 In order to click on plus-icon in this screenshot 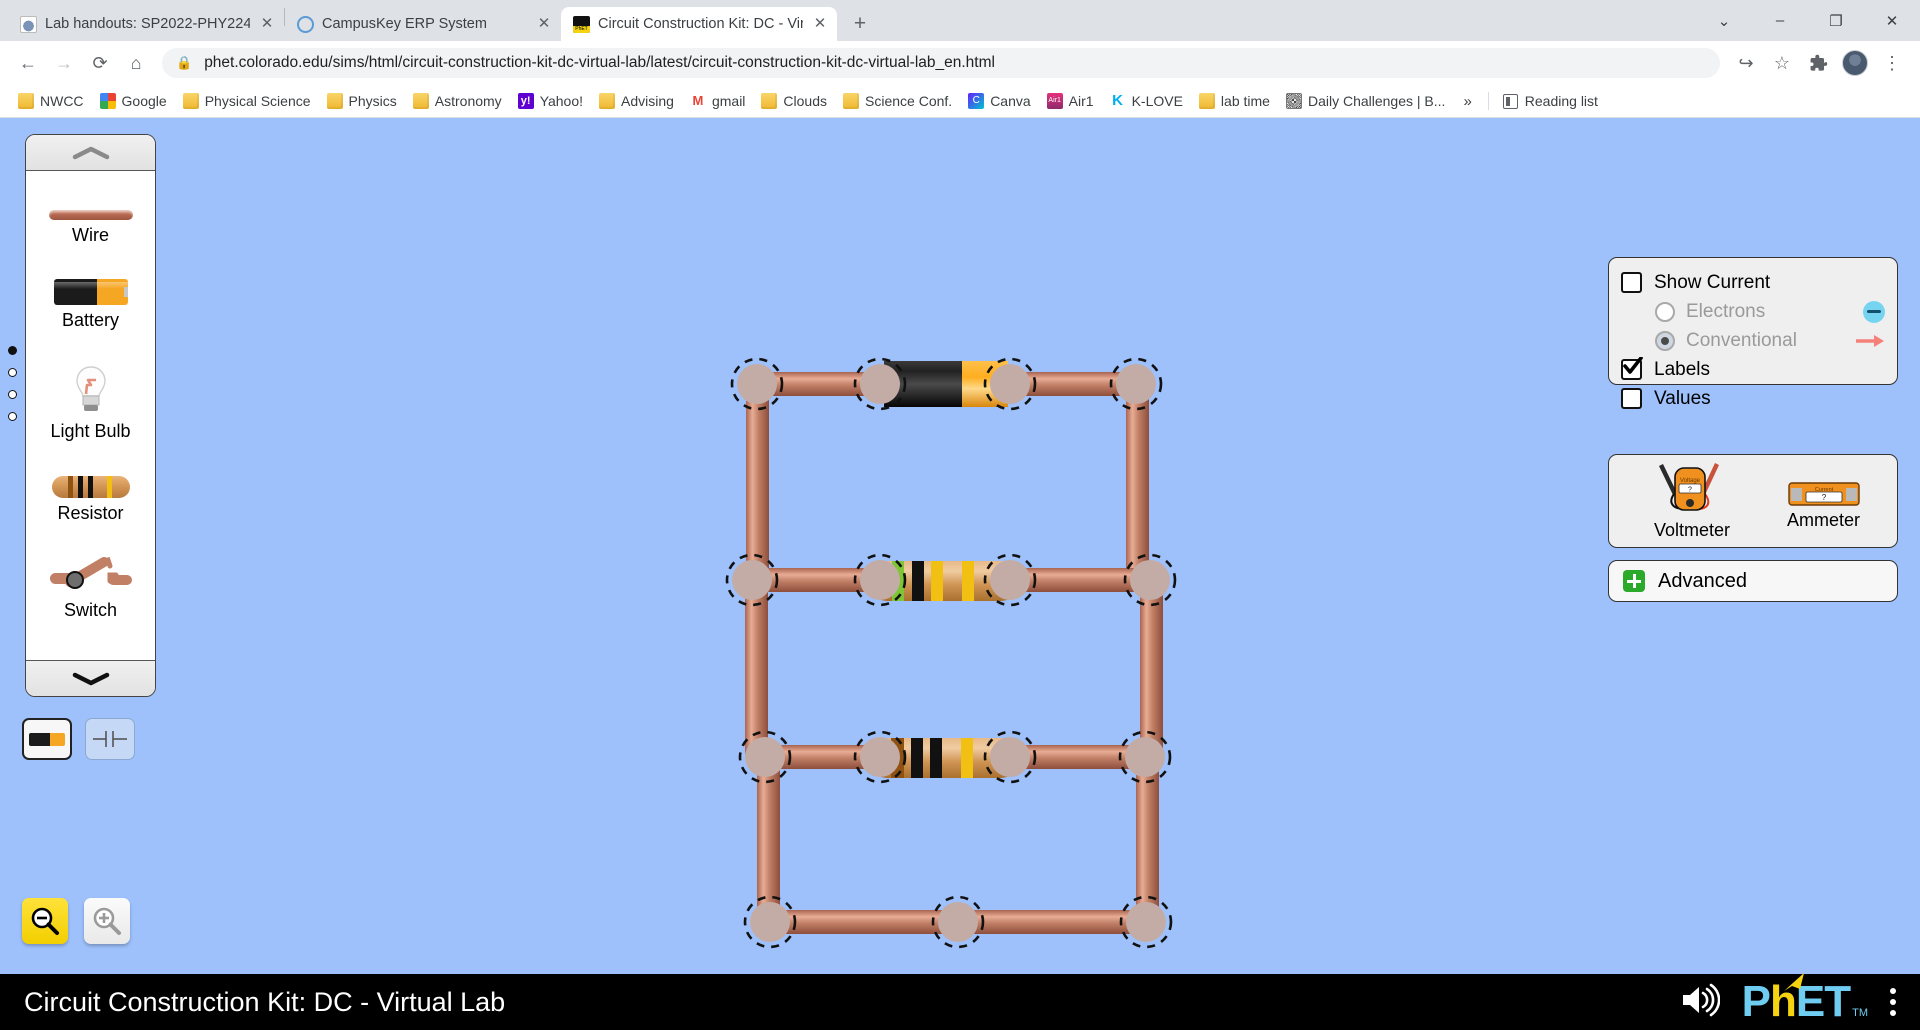, I will do `click(1634, 581)`.